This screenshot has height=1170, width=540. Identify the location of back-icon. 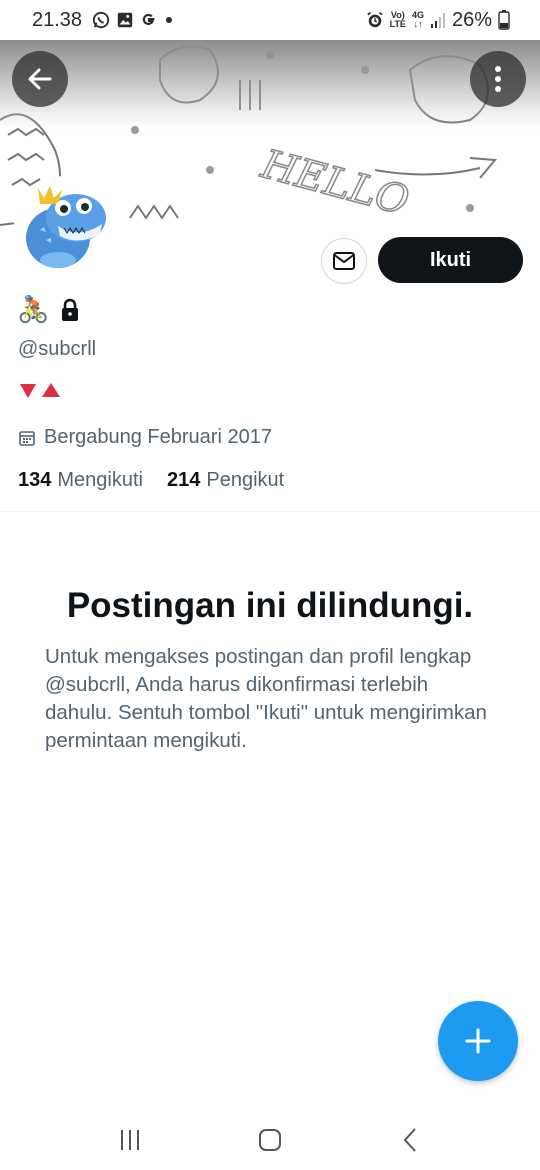
(409, 1140).